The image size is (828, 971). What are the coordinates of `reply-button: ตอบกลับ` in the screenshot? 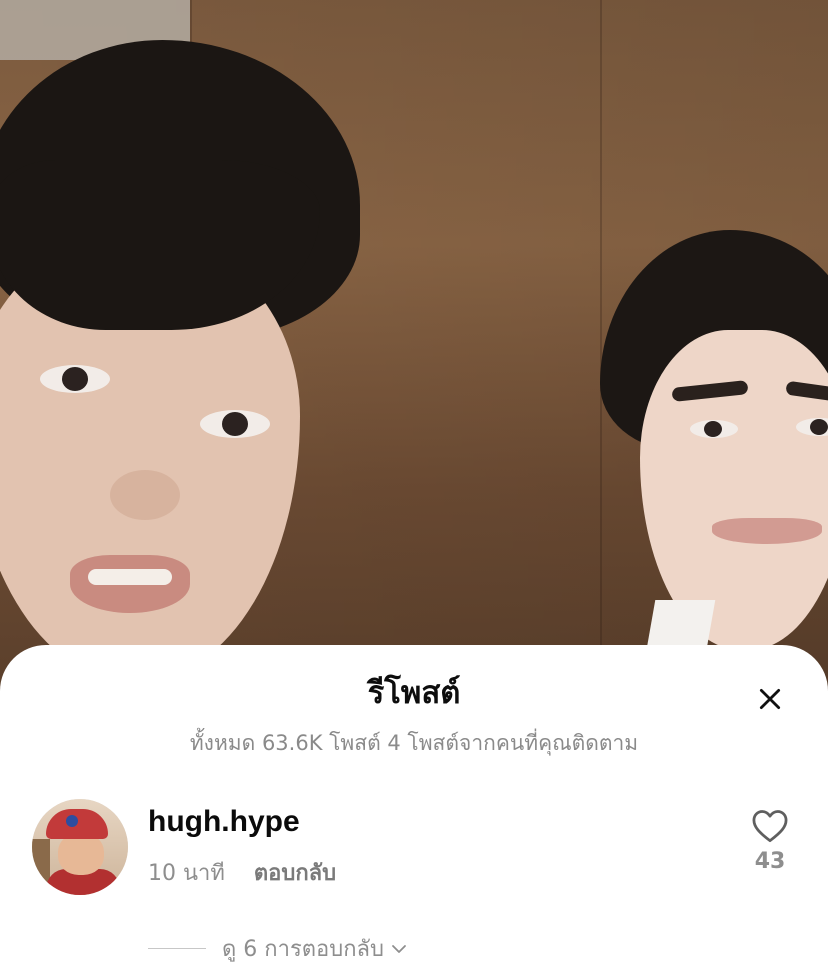 It's located at (295, 873).